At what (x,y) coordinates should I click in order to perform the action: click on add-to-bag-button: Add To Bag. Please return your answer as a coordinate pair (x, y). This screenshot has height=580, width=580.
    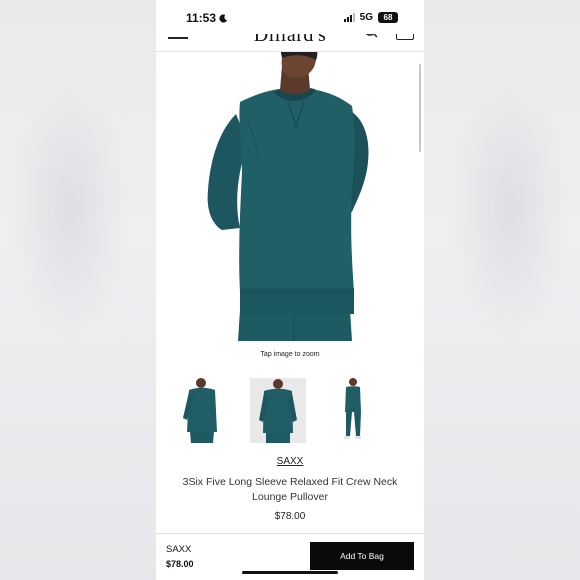
    Looking at the image, I should click on (362, 556).